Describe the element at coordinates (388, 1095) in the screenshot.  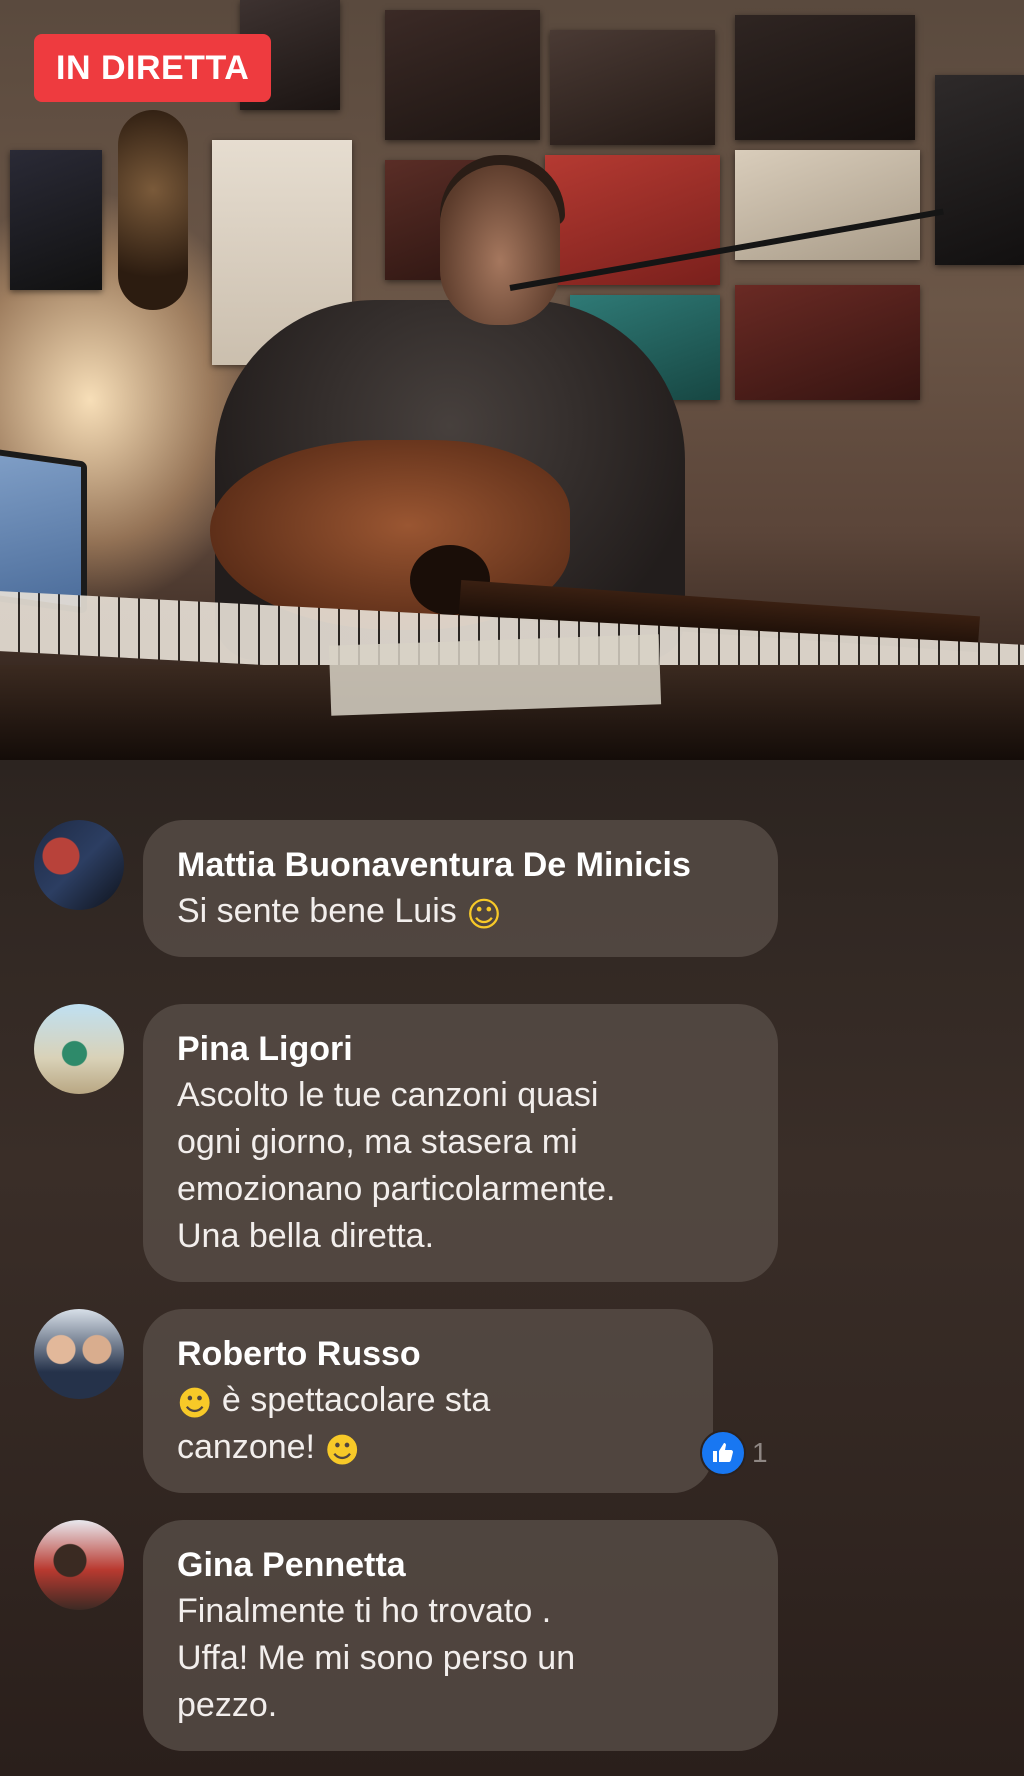
I see `comment-line: Ascolto le tue canzoni quasi` at that location.